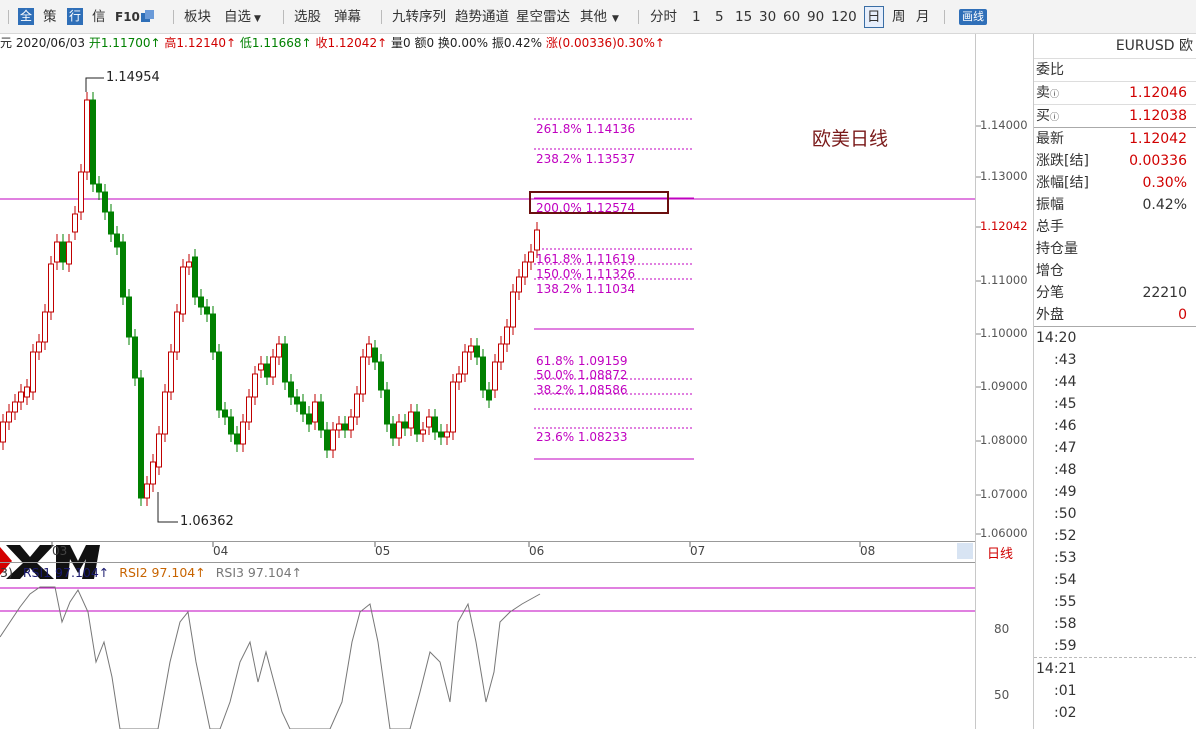  What do you see at coordinates (767, 17) in the screenshot?
I see `period-30m-button: 30` at bounding box center [767, 17].